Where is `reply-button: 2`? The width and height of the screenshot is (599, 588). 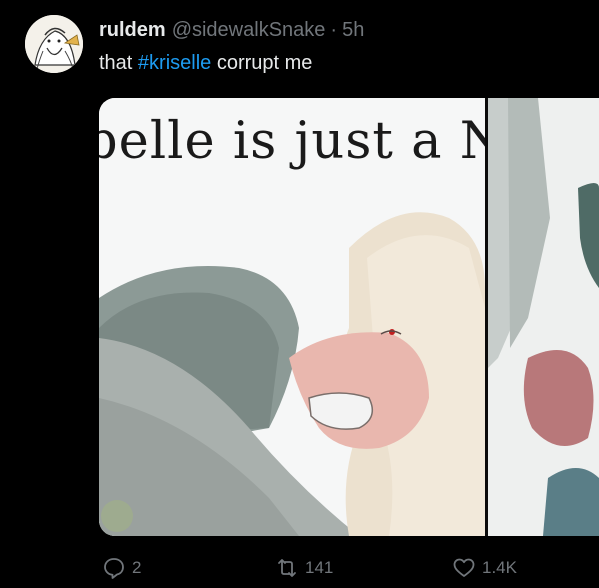
reply-button: 2 is located at coordinates (121, 568).